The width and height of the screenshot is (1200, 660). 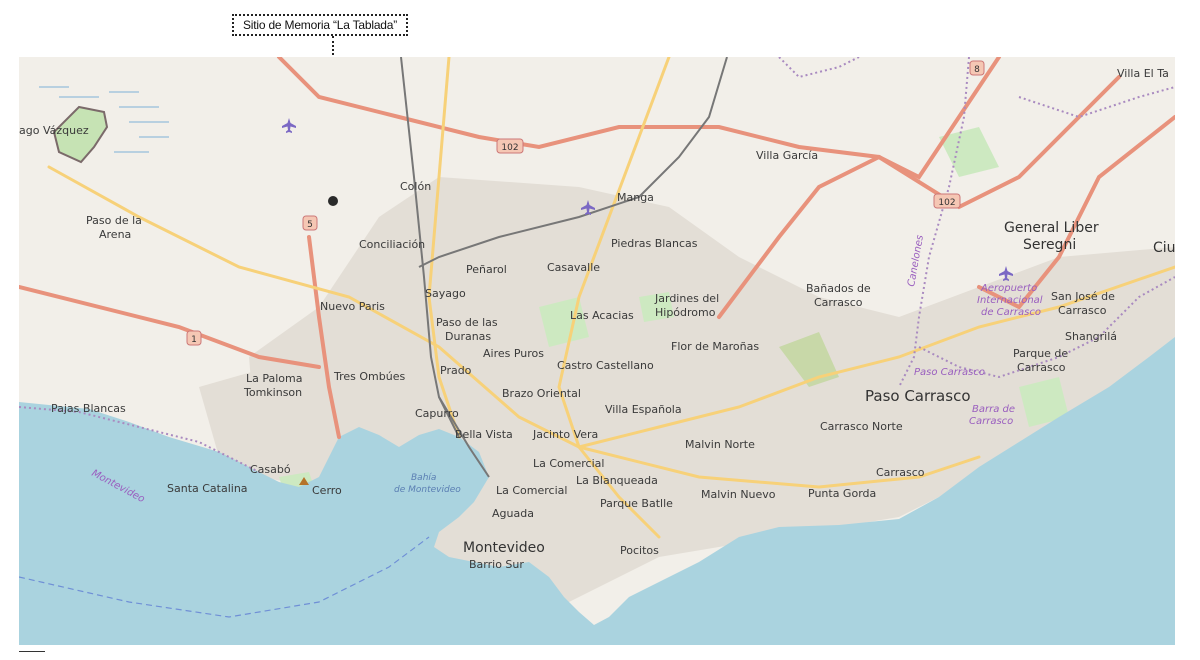 What do you see at coordinates (541, 393) in the screenshot?
I see `place-label: Brazo Oriental` at bounding box center [541, 393].